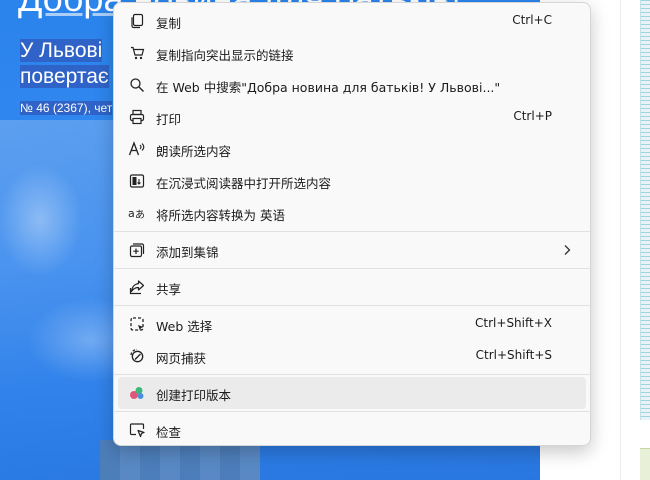  Describe the element at coordinates (64, 76) in the screenshot. I see `article-subheadline-line2: повертає` at that location.